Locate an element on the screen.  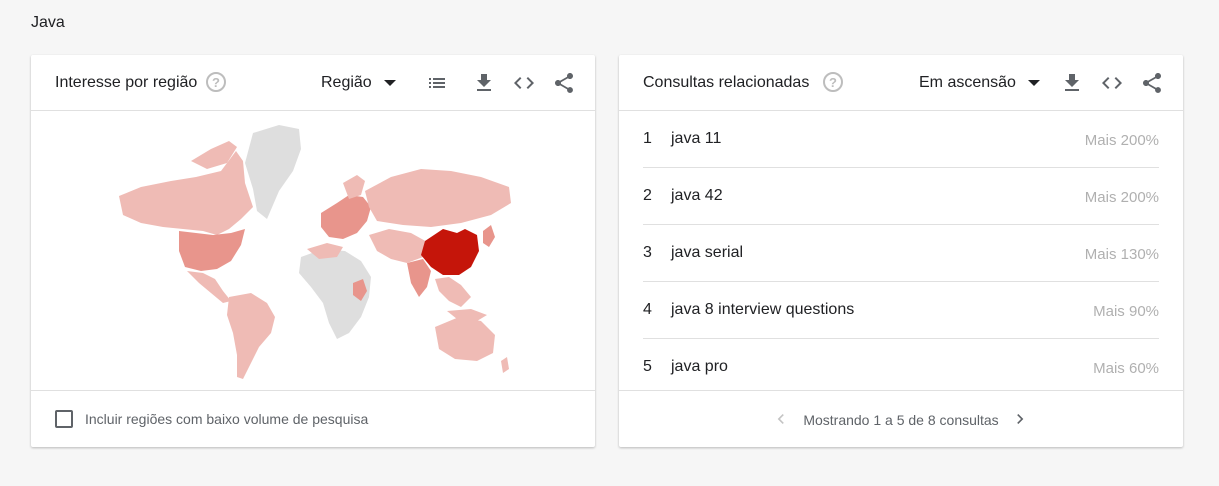
query-rank: 4 is located at coordinates (647, 309).